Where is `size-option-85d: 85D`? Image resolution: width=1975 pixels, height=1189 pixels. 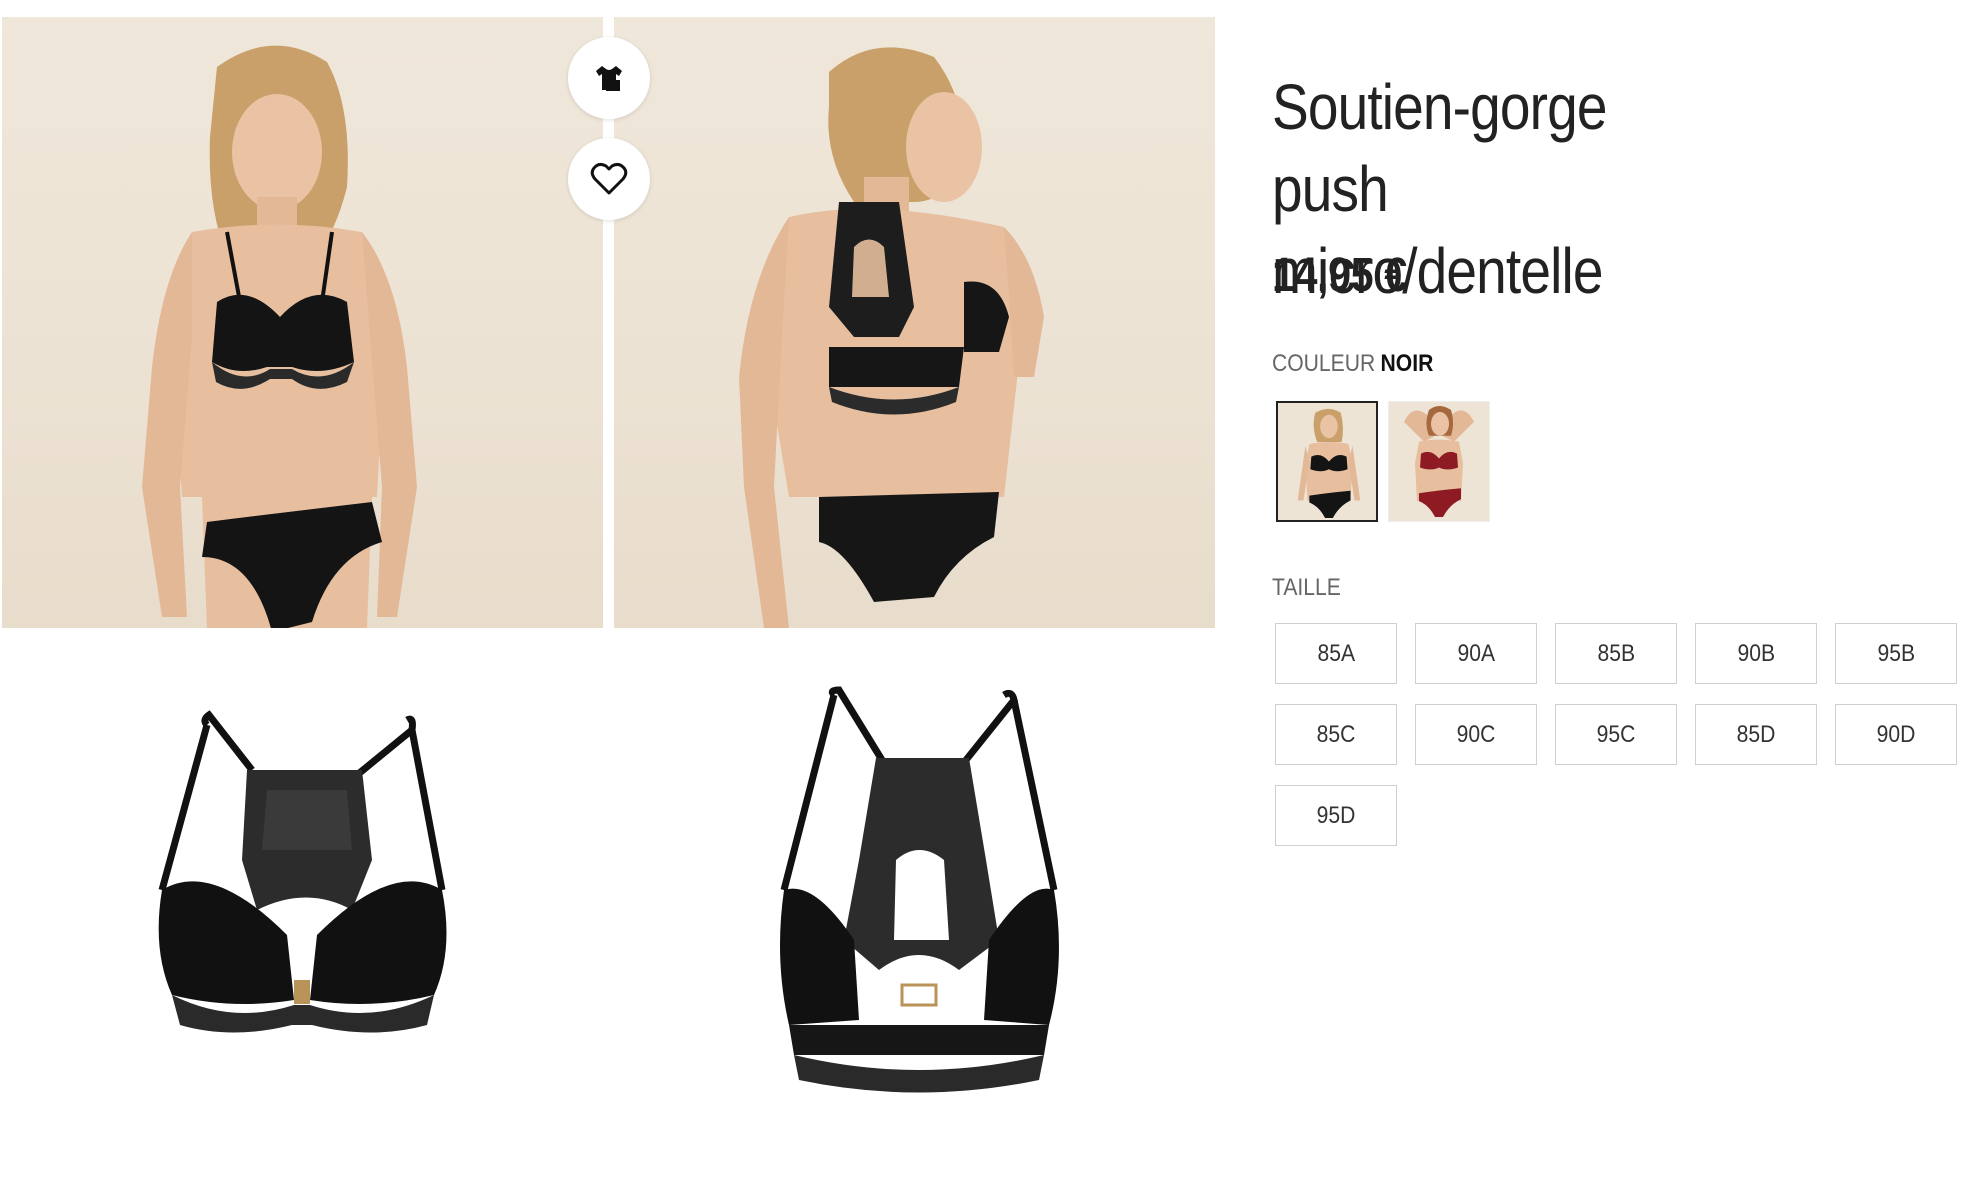
size-option-85d: 85D is located at coordinates (1756, 734).